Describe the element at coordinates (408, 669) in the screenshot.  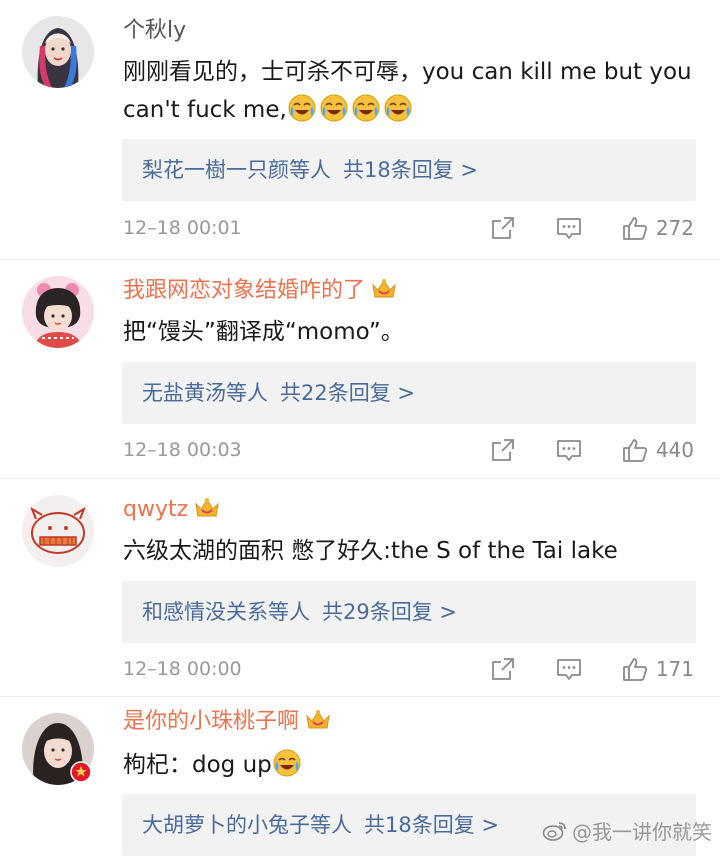
I see `comment-meta: 12–18 00:00 171` at that location.